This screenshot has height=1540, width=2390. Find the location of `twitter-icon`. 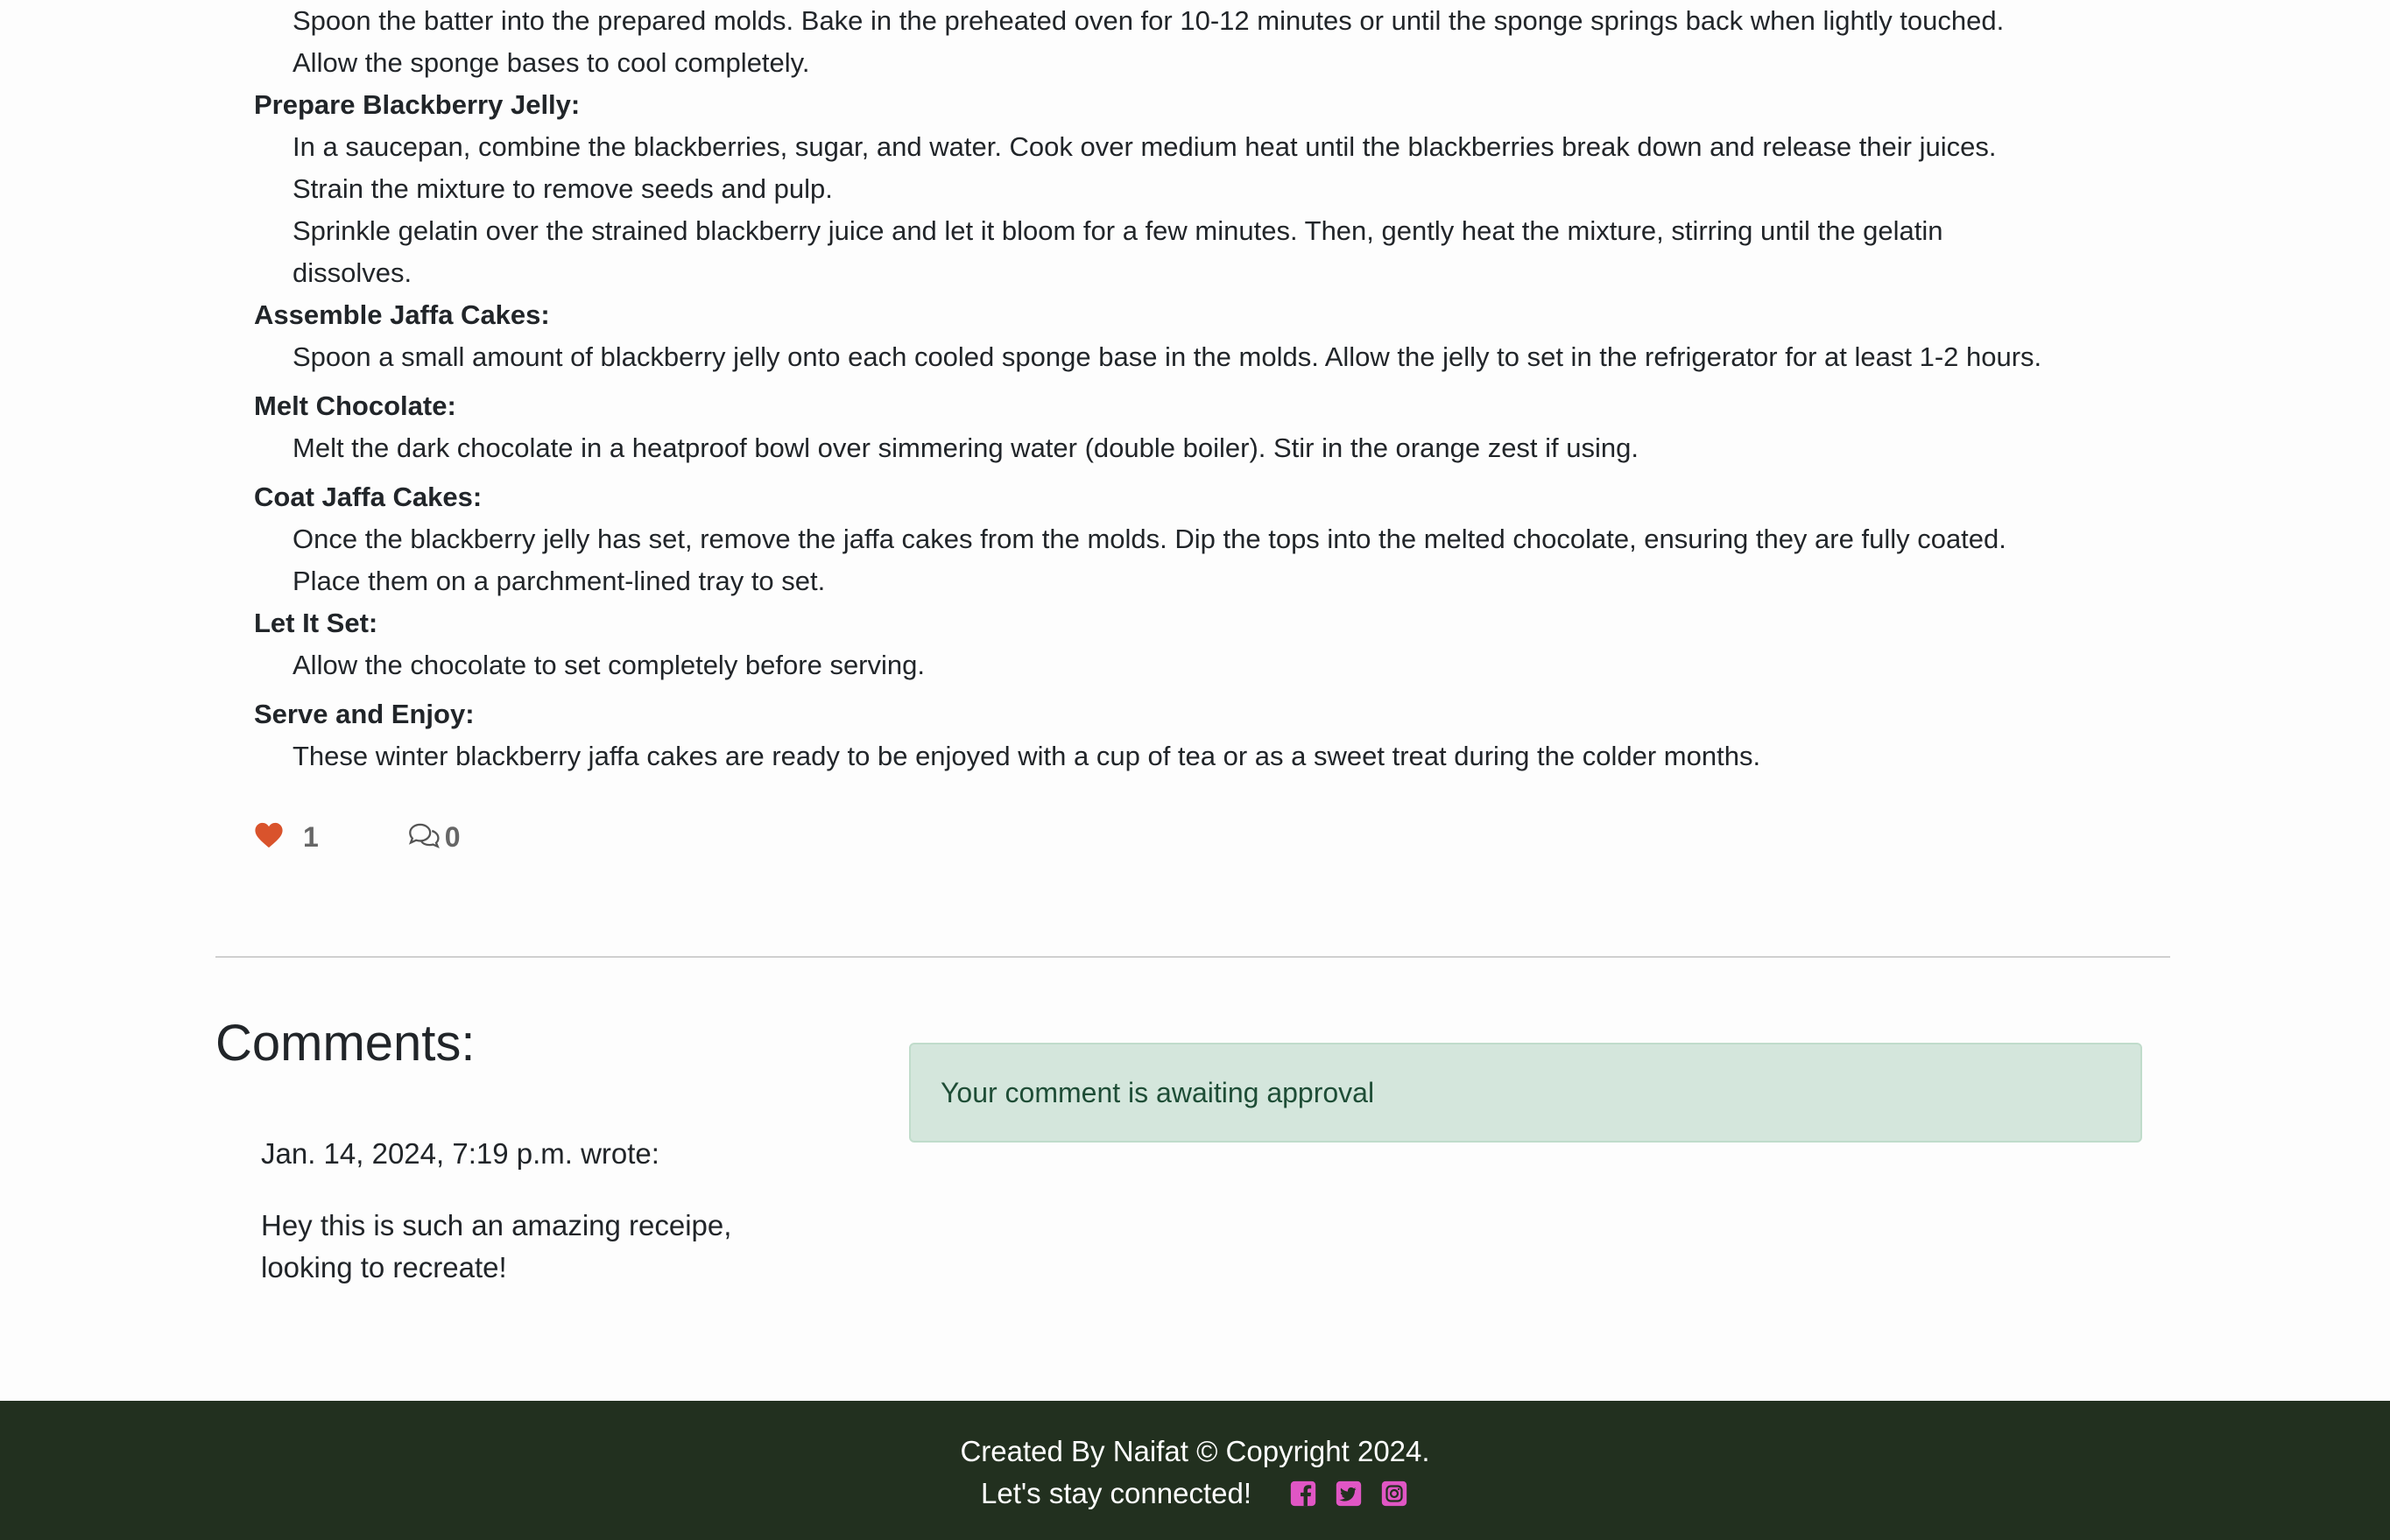

twitter-icon is located at coordinates (1349, 1493).